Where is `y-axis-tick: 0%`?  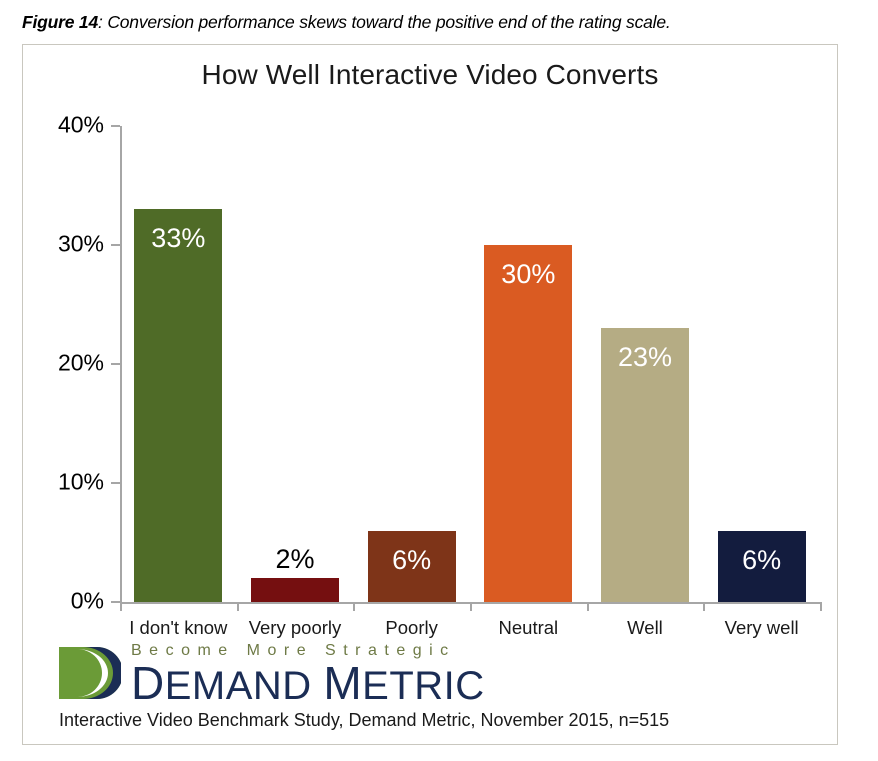
y-axis-tick: 0% is located at coordinates (95, 601).